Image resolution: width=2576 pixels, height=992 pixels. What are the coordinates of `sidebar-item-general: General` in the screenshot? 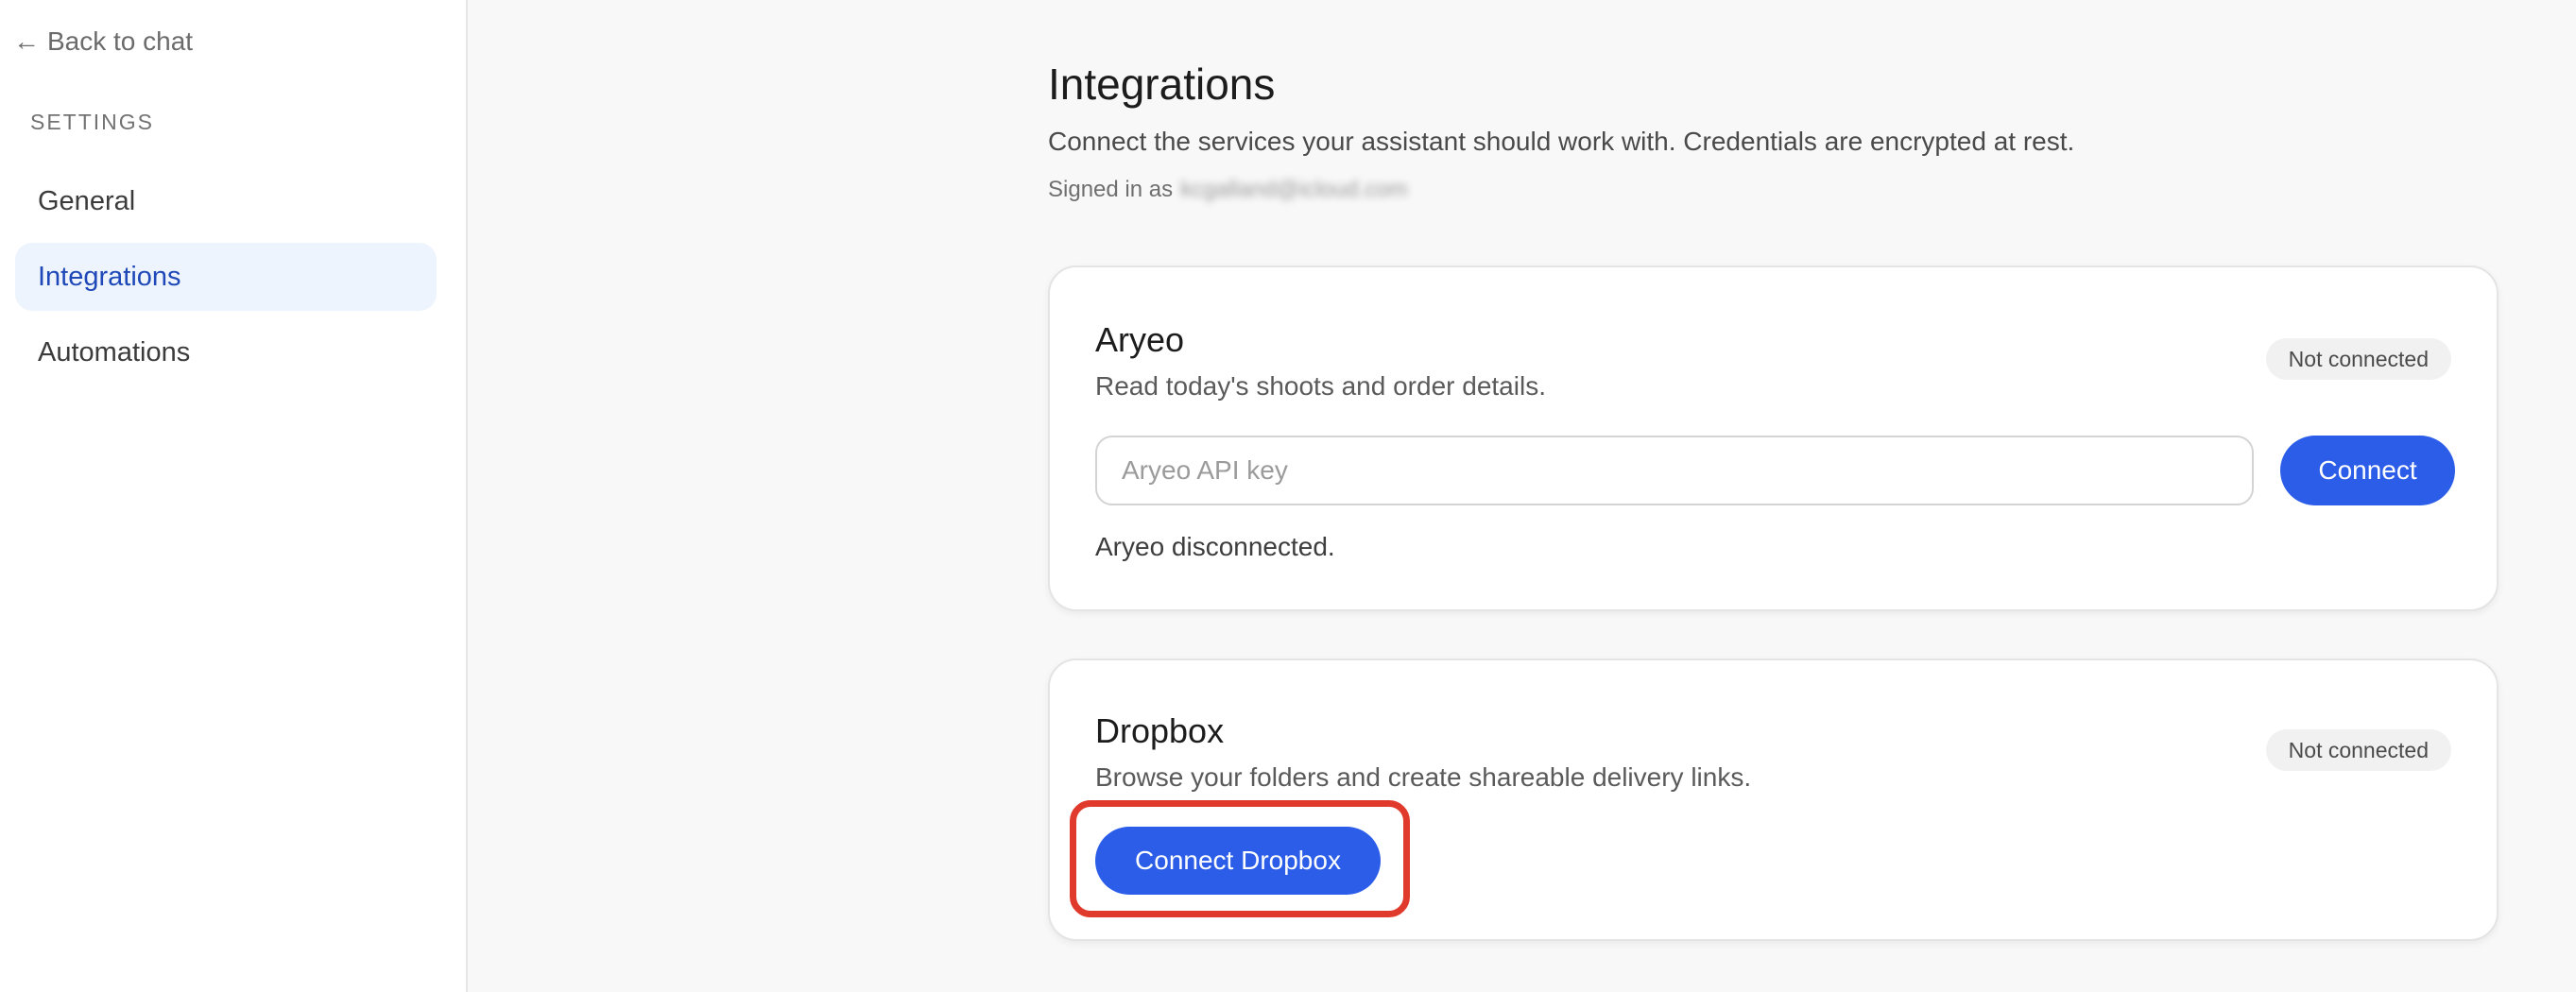 It's located at (226, 201).